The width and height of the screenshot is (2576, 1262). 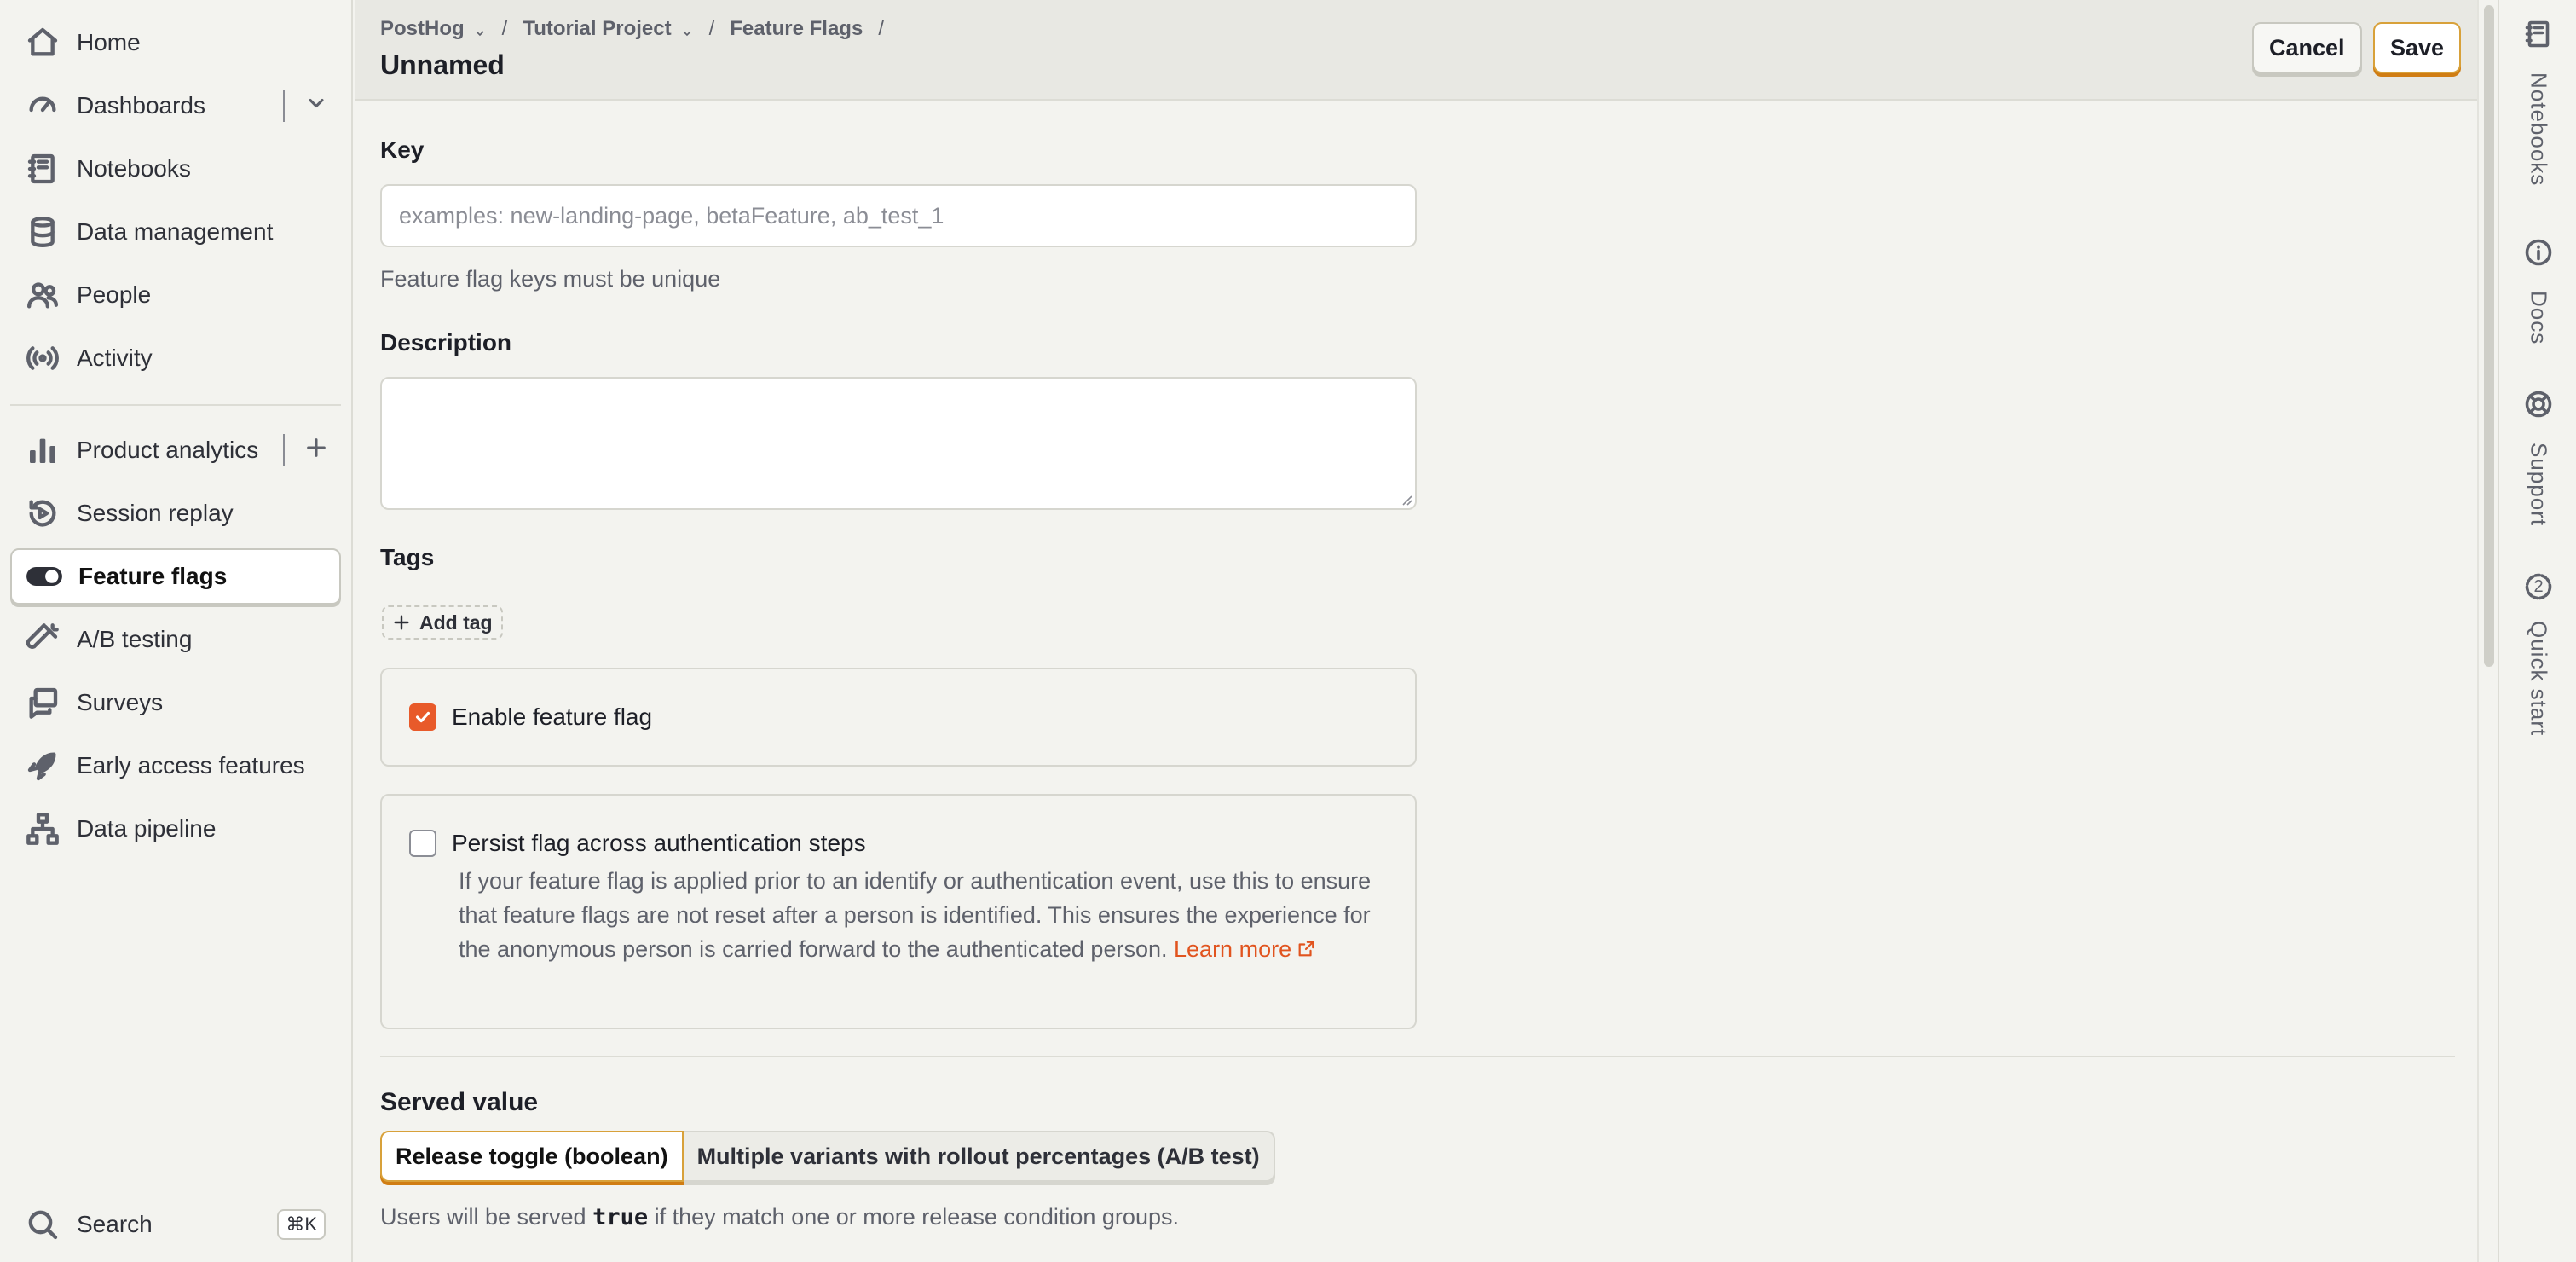 What do you see at coordinates (42, 765) in the screenshot?
I see `rocket-icon` at bounding box center [42, 765].